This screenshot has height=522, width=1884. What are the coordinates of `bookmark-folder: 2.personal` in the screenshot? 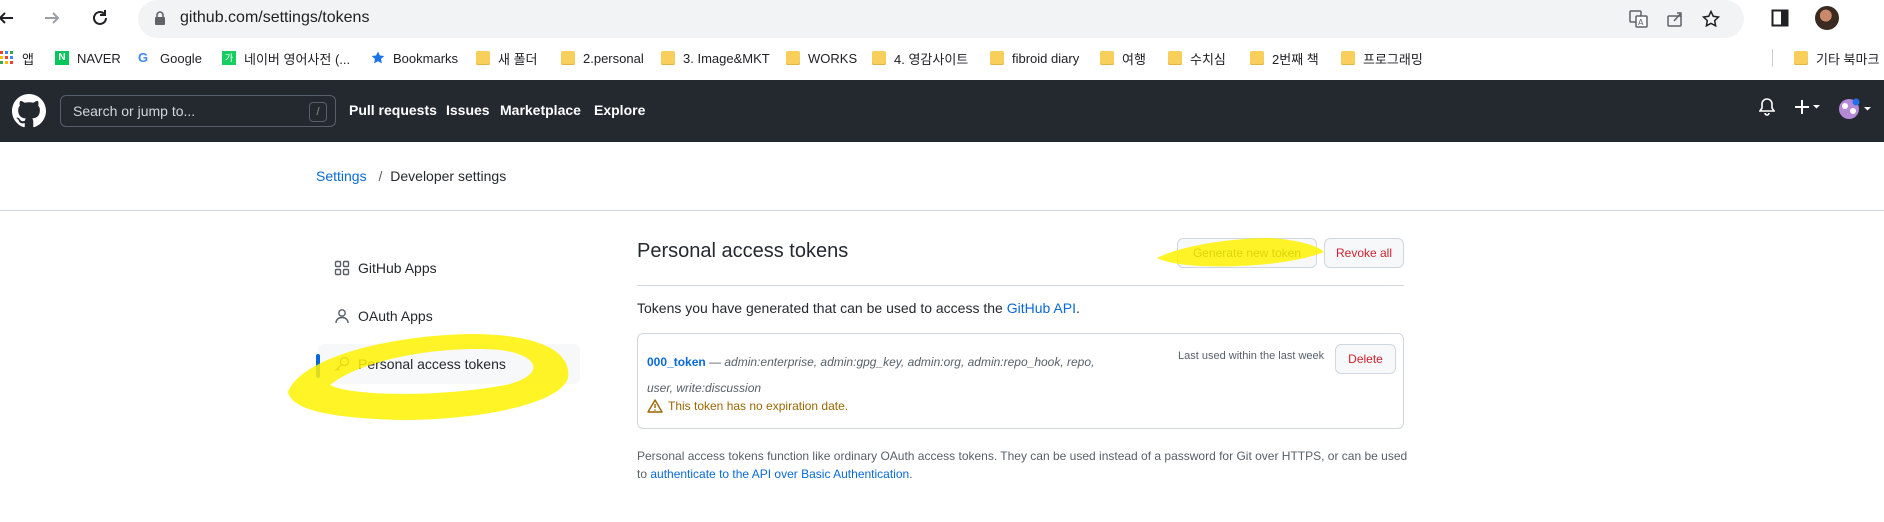 It's located at (602, 58).